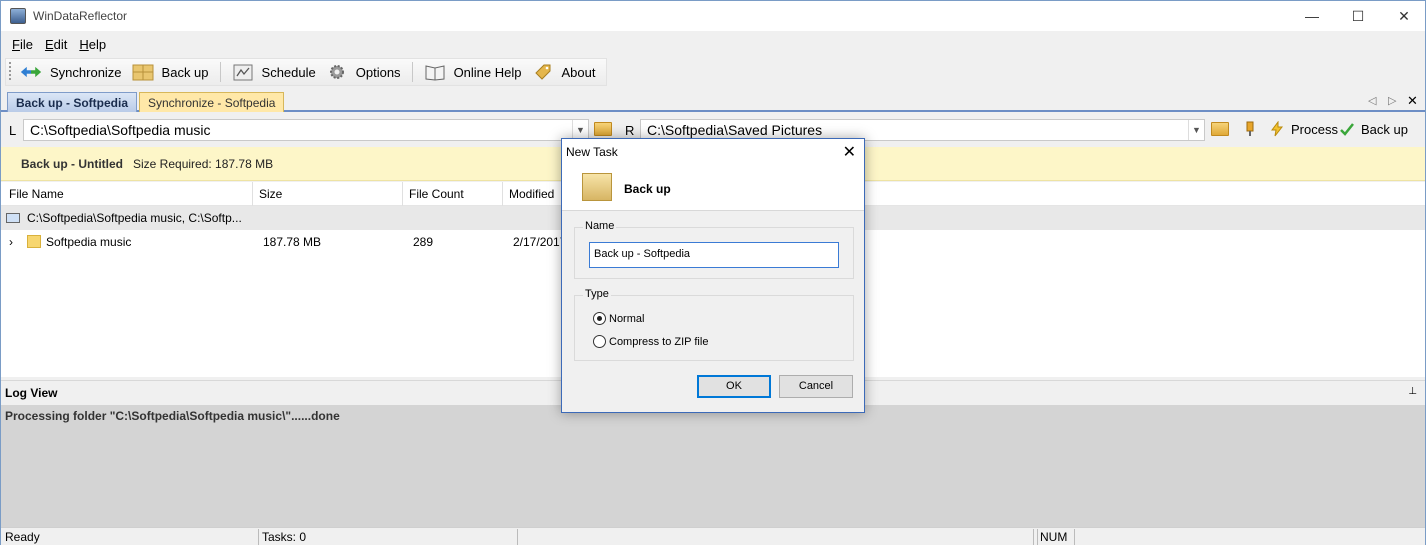 This screenshot has width=1426, height=545. What do you see at coordinates (306, 130) in the screenshot?
I see `left-path-combo: C:\Softpedia\Softpedia music ▼` at bounding box center [306, 130].